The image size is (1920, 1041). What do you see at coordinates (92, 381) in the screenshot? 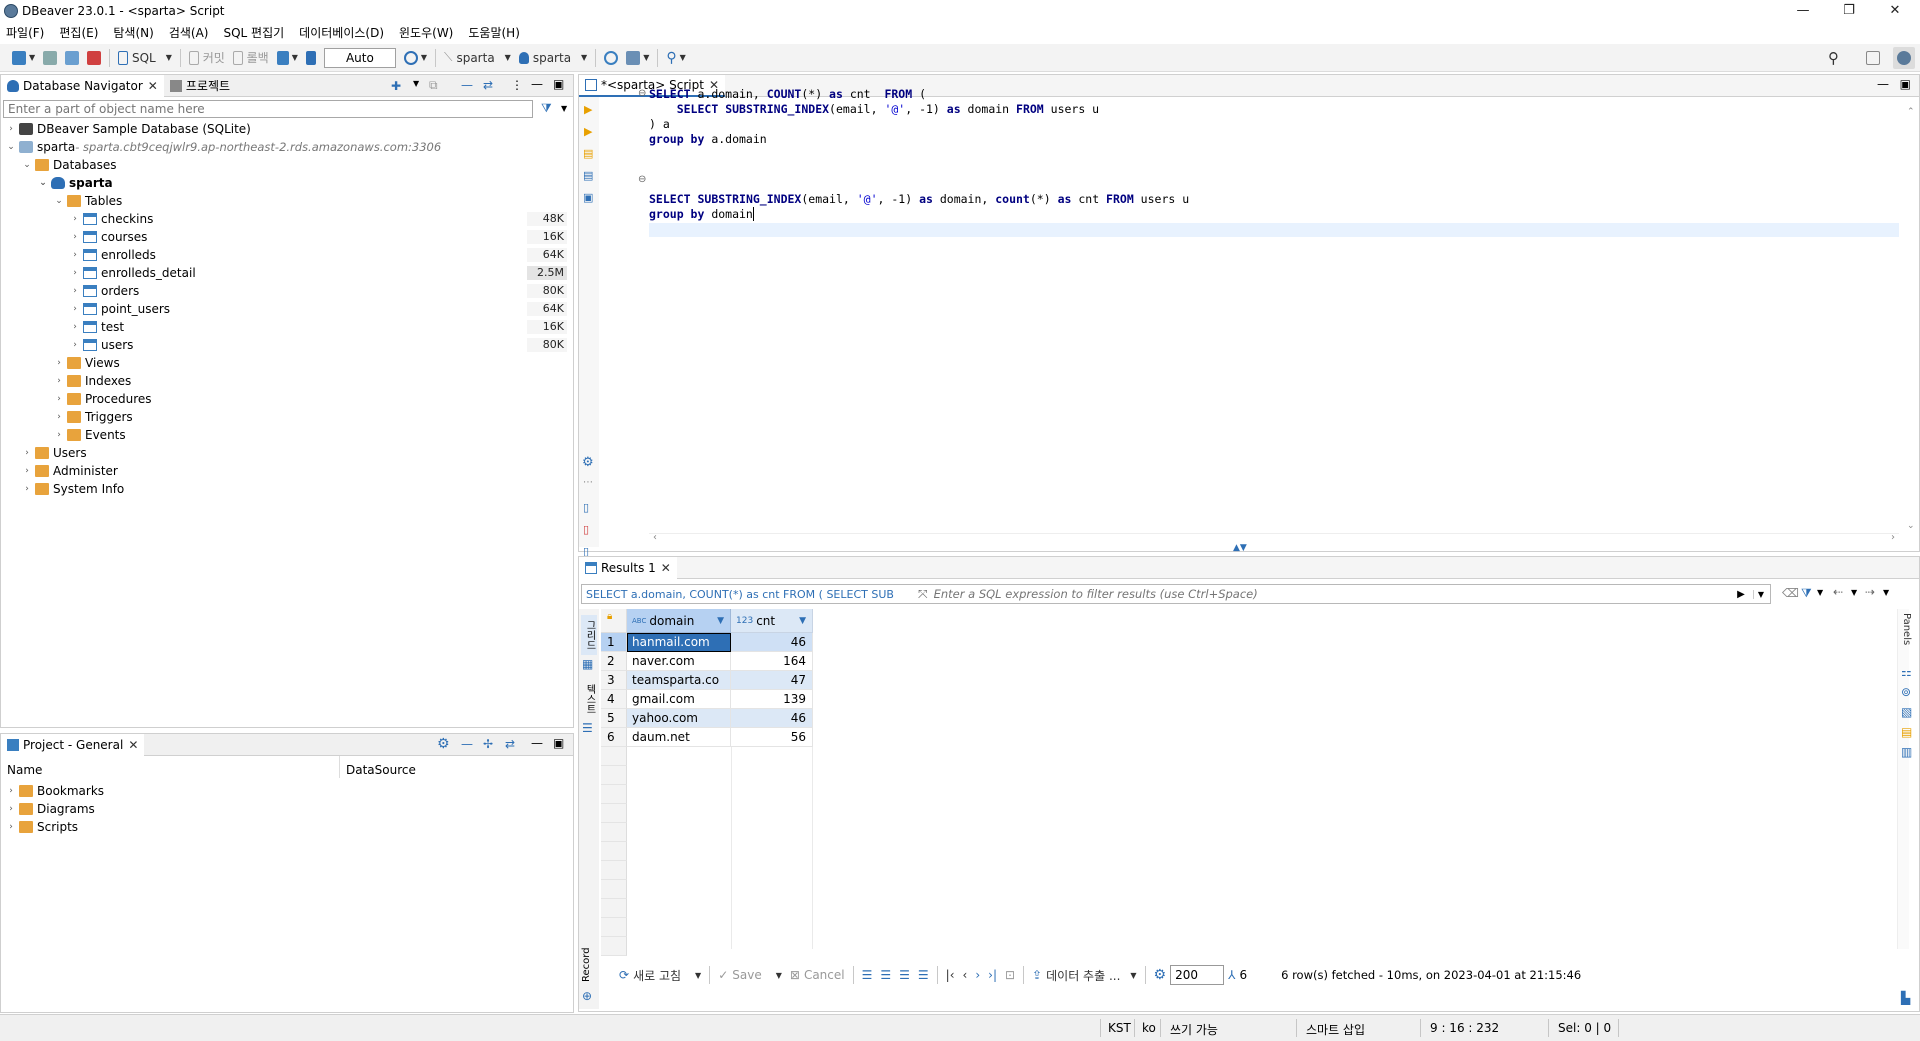
I see `tree-item-indexes: › Indexes` at bounding box center [92, 381].